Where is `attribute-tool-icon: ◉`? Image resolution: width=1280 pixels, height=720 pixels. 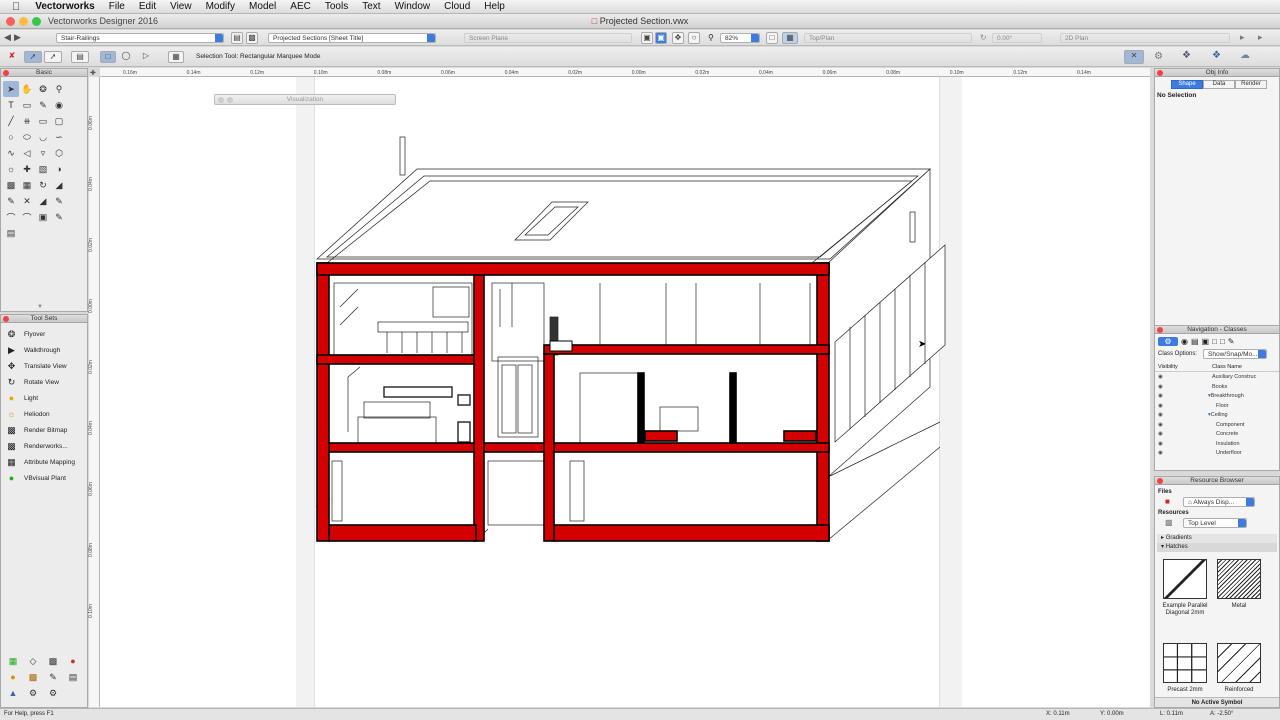 attribute-tool-icon: ◉ is located at coordinates (59, 105).